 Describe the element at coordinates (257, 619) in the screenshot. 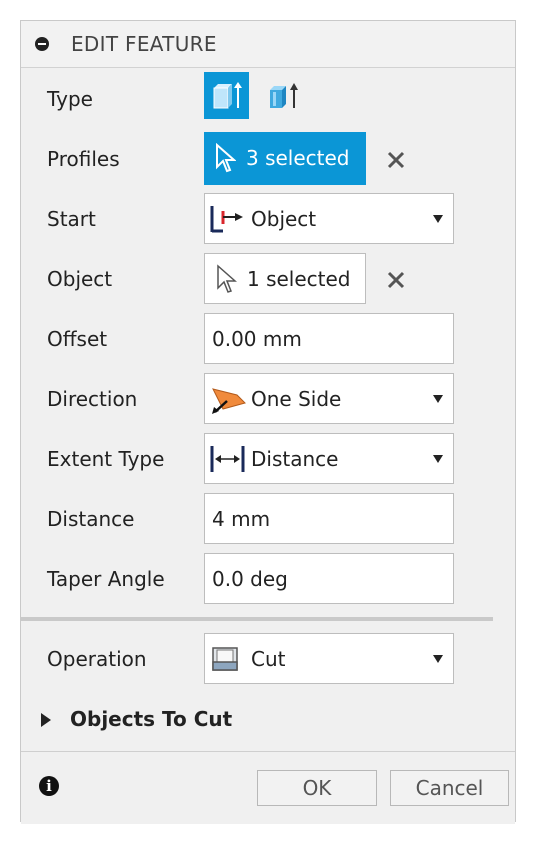

I see `section-divider` at that location.